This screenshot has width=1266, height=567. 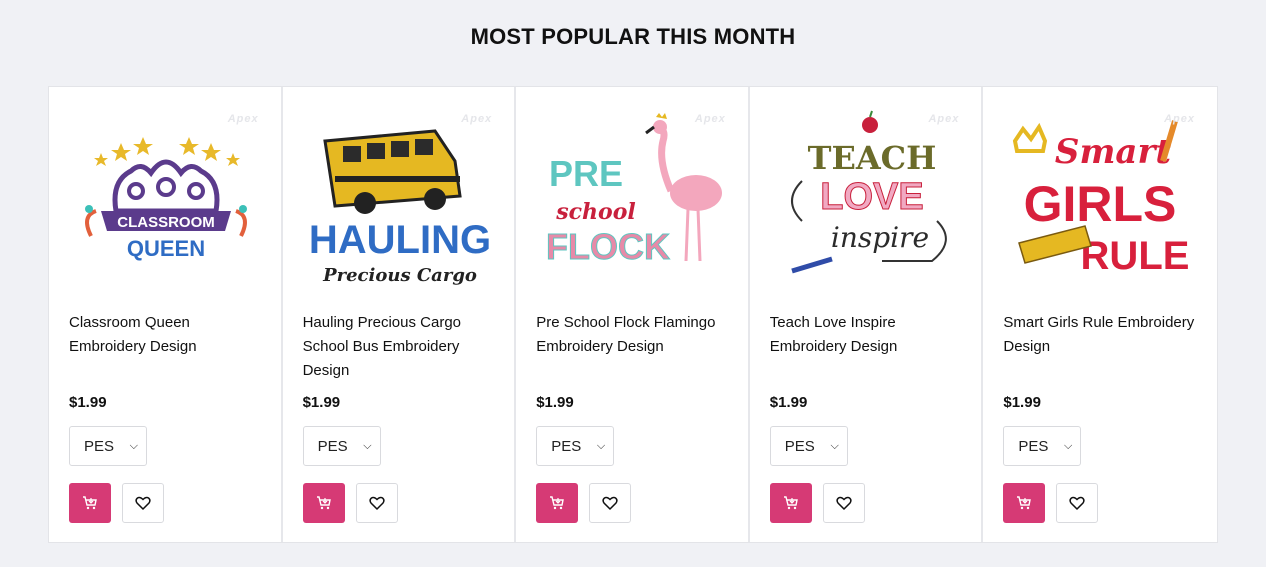 I want to click on svg-text: HAULING, so click(x=399, y=240).